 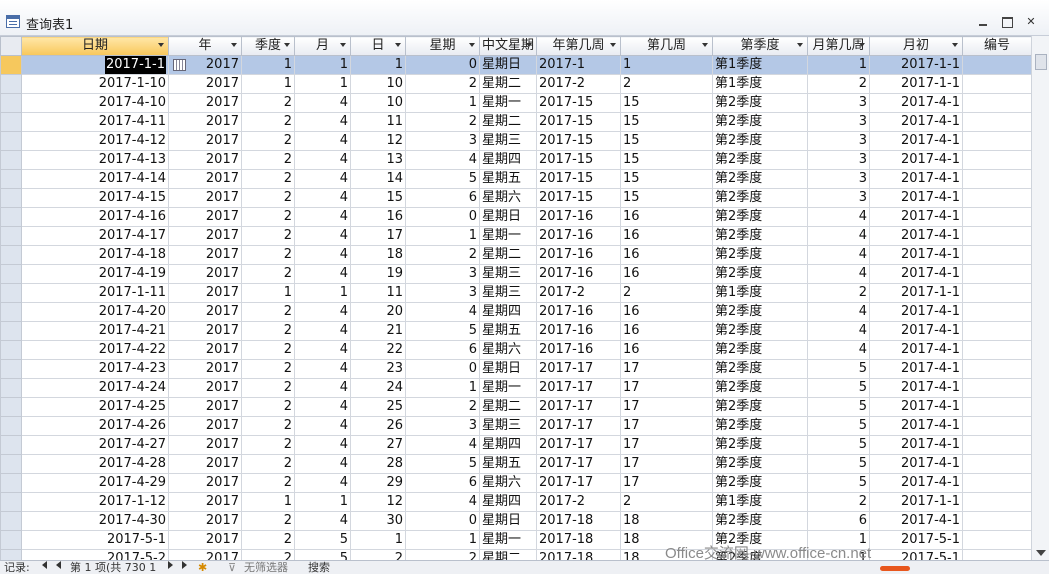 I want to click on table-cell: 2017-4-17, so click(x=95, y=236).